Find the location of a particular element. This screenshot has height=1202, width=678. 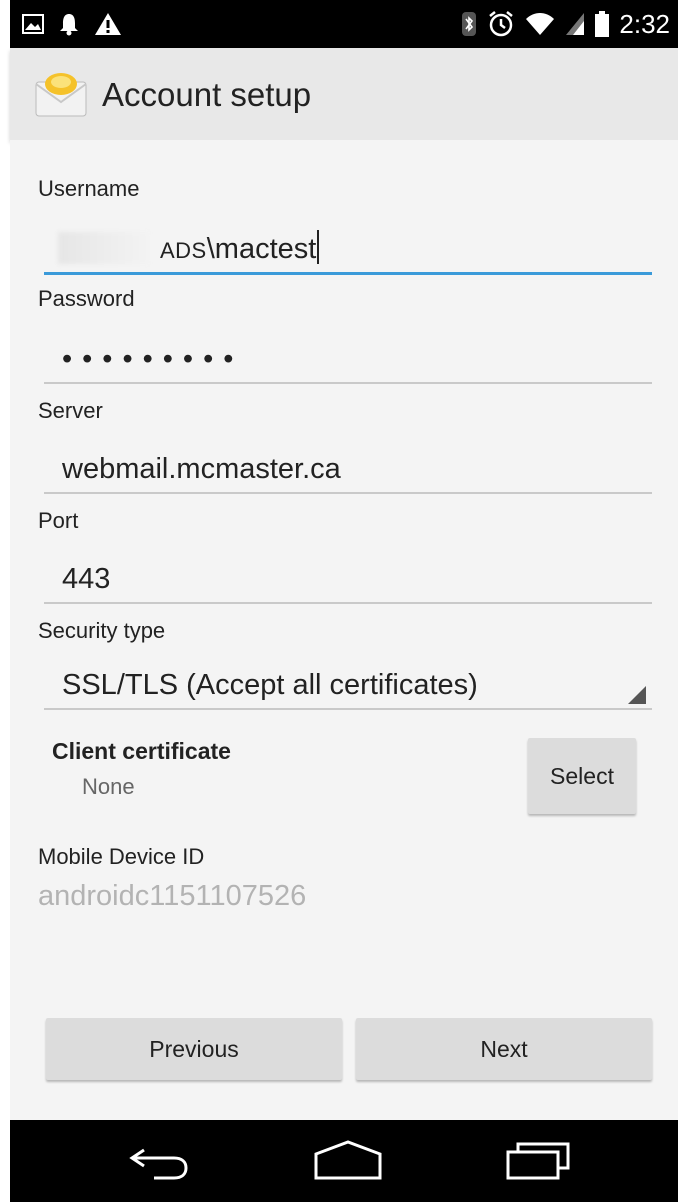

image-icon is located at coordinates (33, 24).